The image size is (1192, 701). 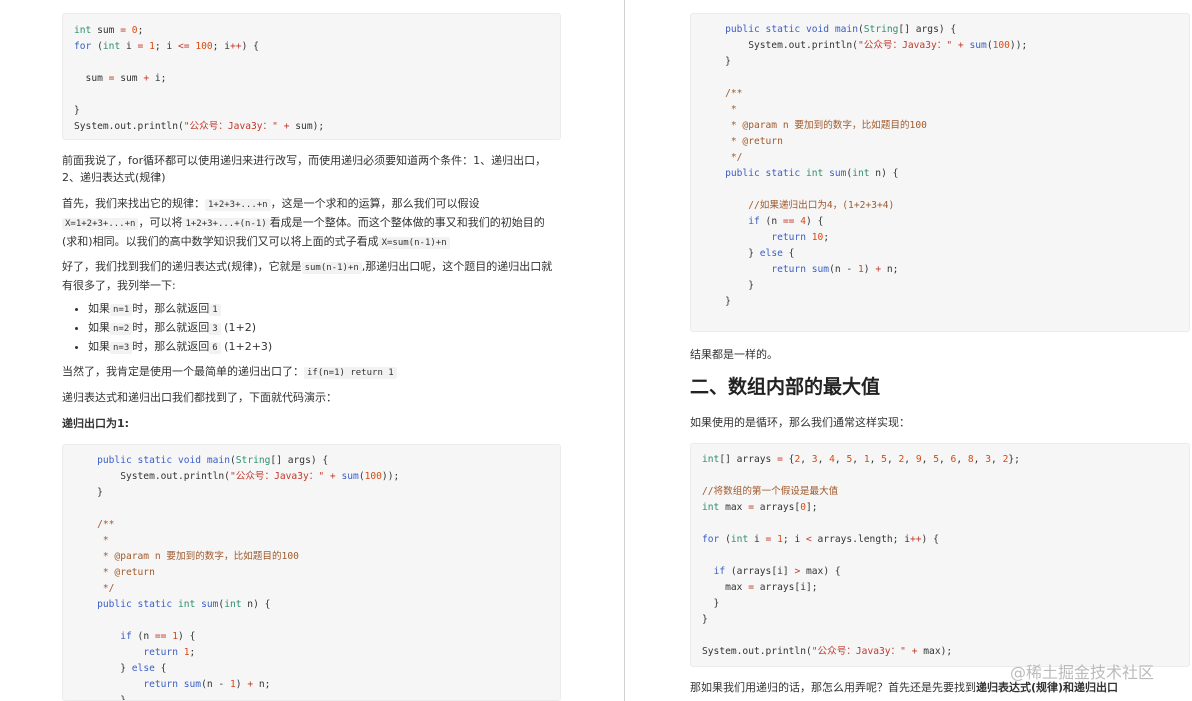 I want to click on paragraph-loop-approach: 如果使用的是循环，那么我们通常这样实现：, so click(x=800, y=422).